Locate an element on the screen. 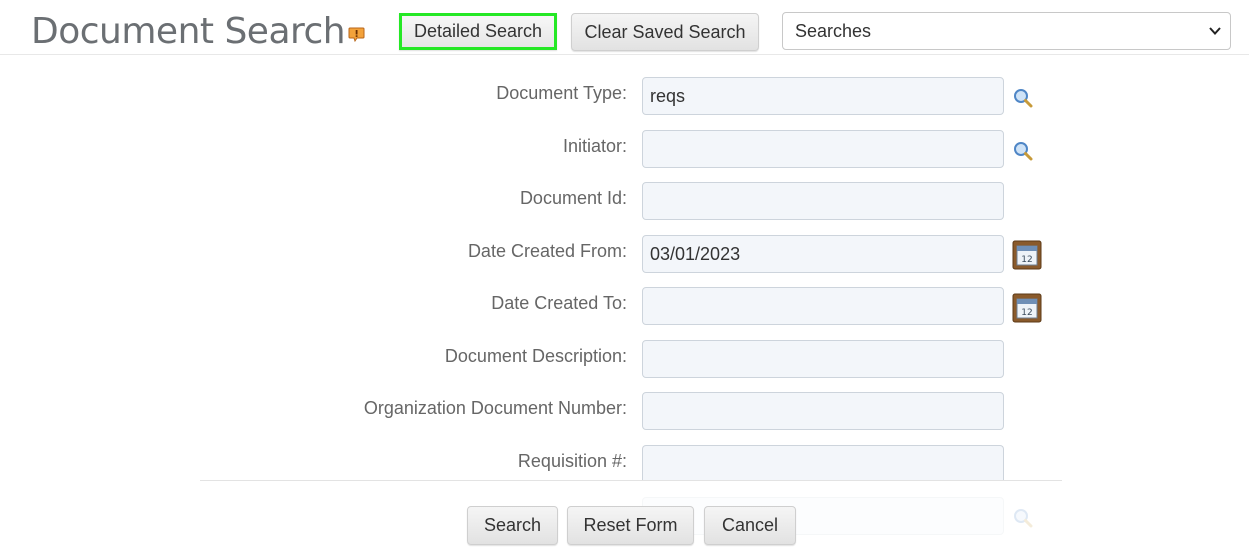  organization-document-number-input is located at coordinates (823, 411).